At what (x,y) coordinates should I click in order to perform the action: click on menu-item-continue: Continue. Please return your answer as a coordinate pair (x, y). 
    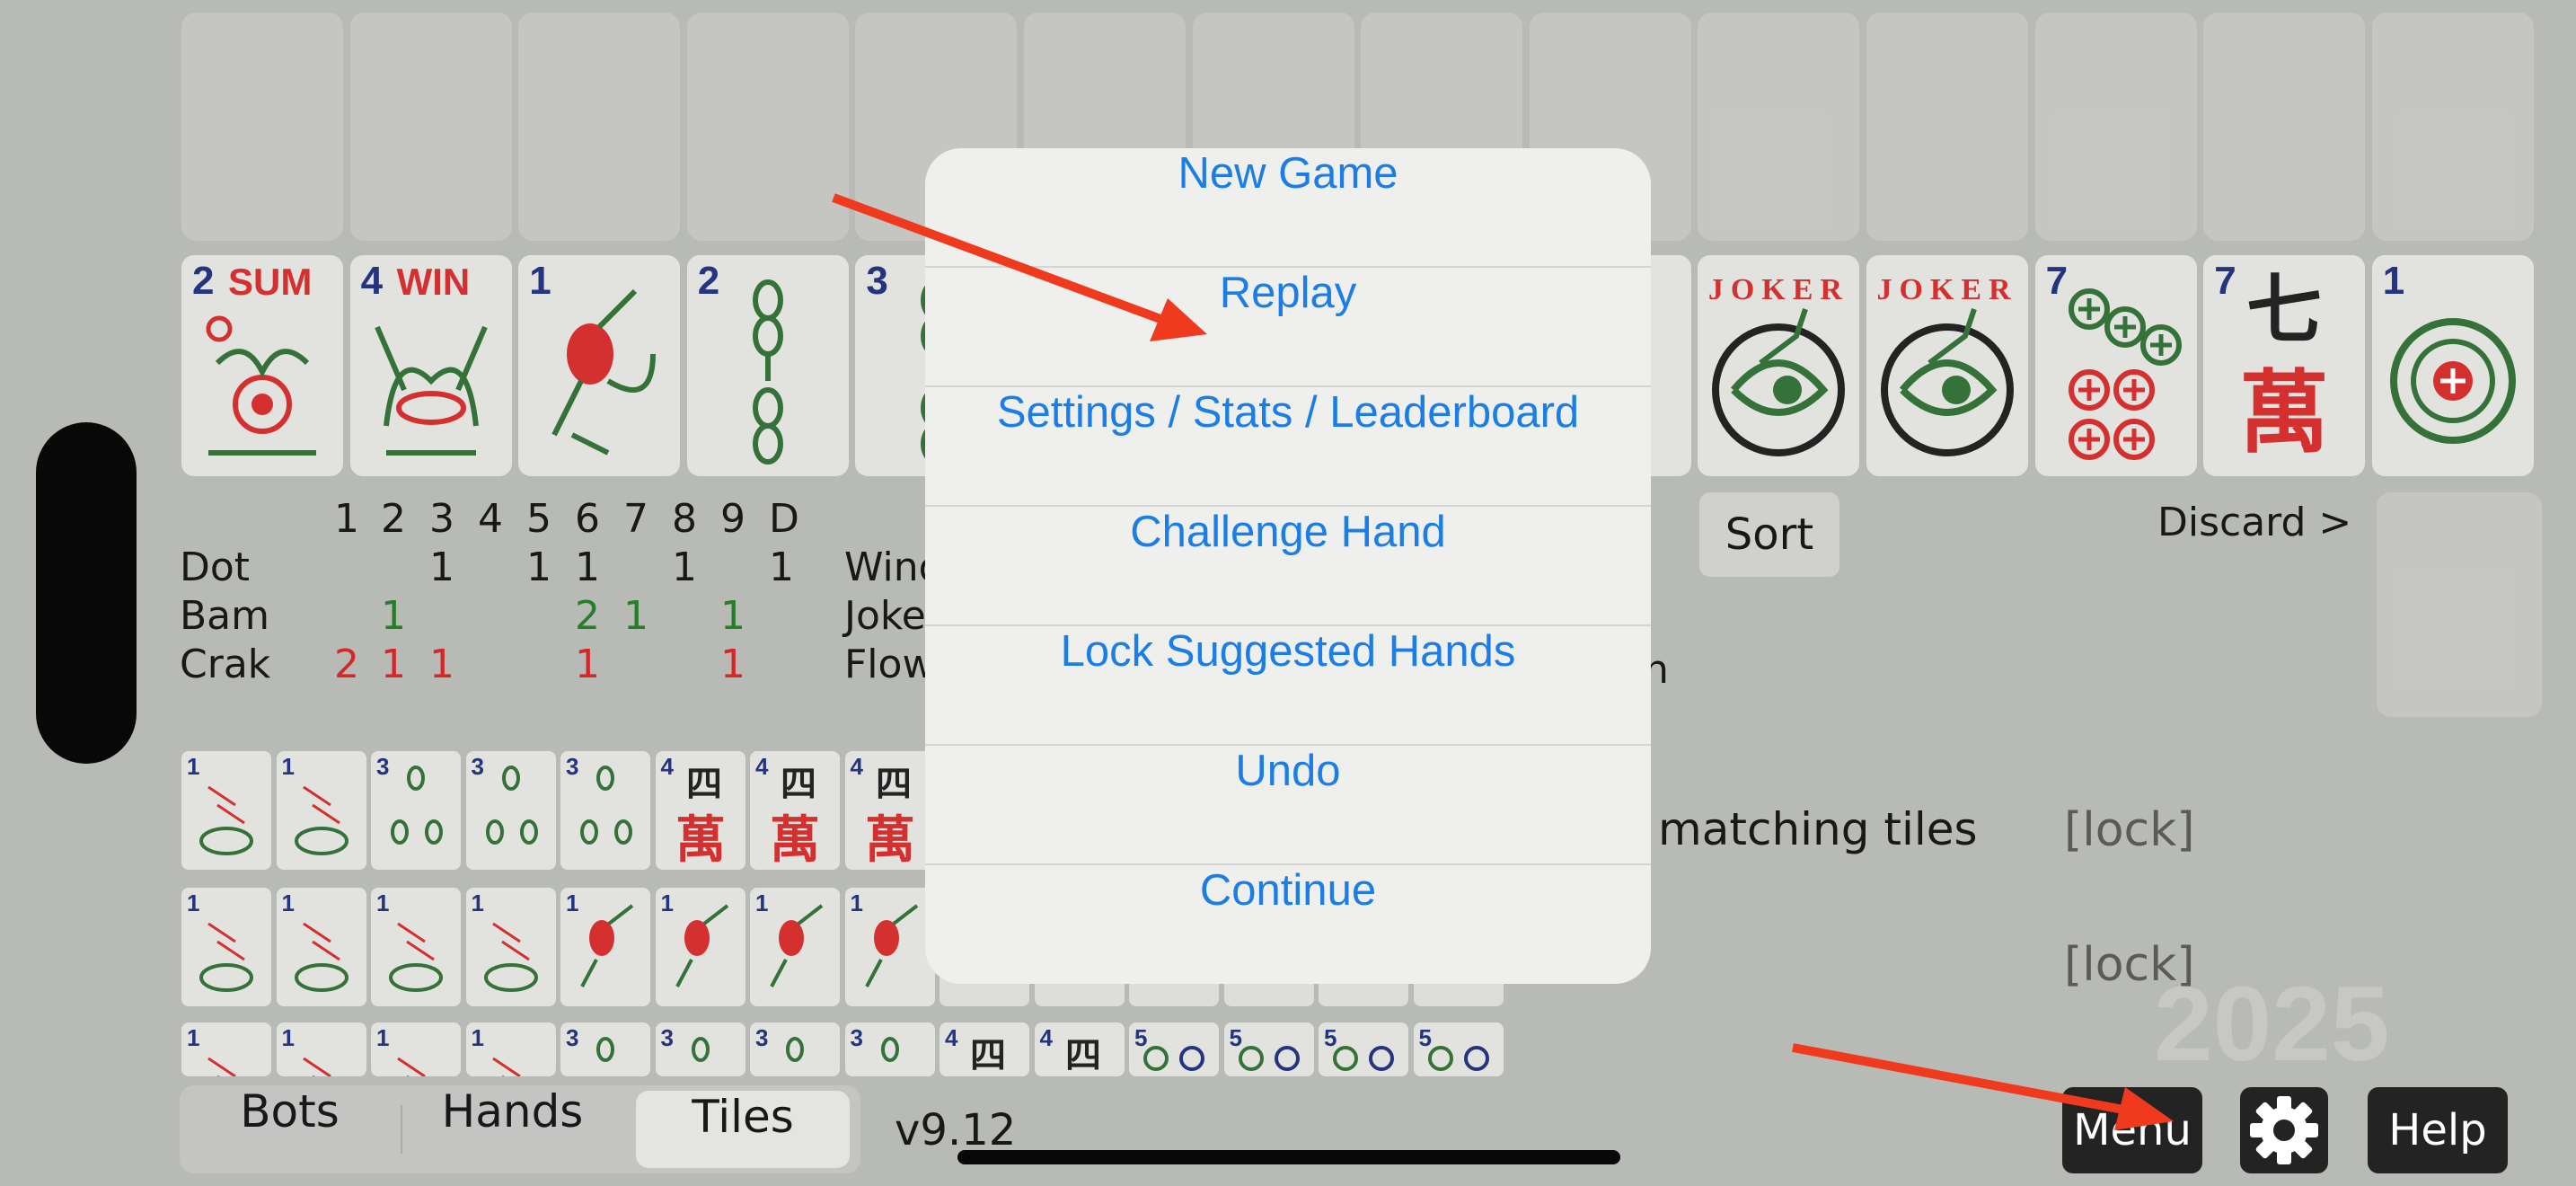
    Looking at the image, I should click on (1288, 924).